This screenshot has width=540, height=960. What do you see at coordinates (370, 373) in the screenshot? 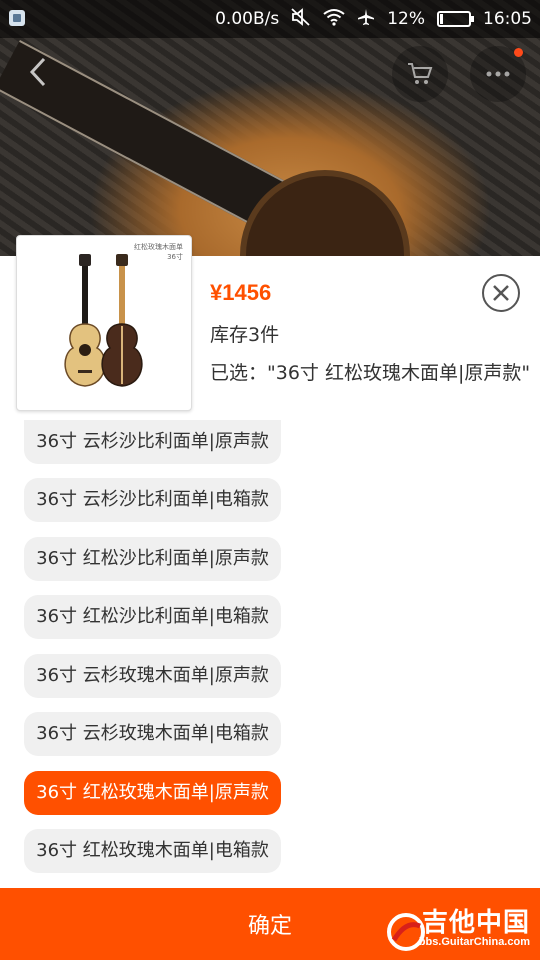
I see `selected-variant: 已选："36寸 红松玫瑰木面单|原声款"` at bounding box center [370, 373].